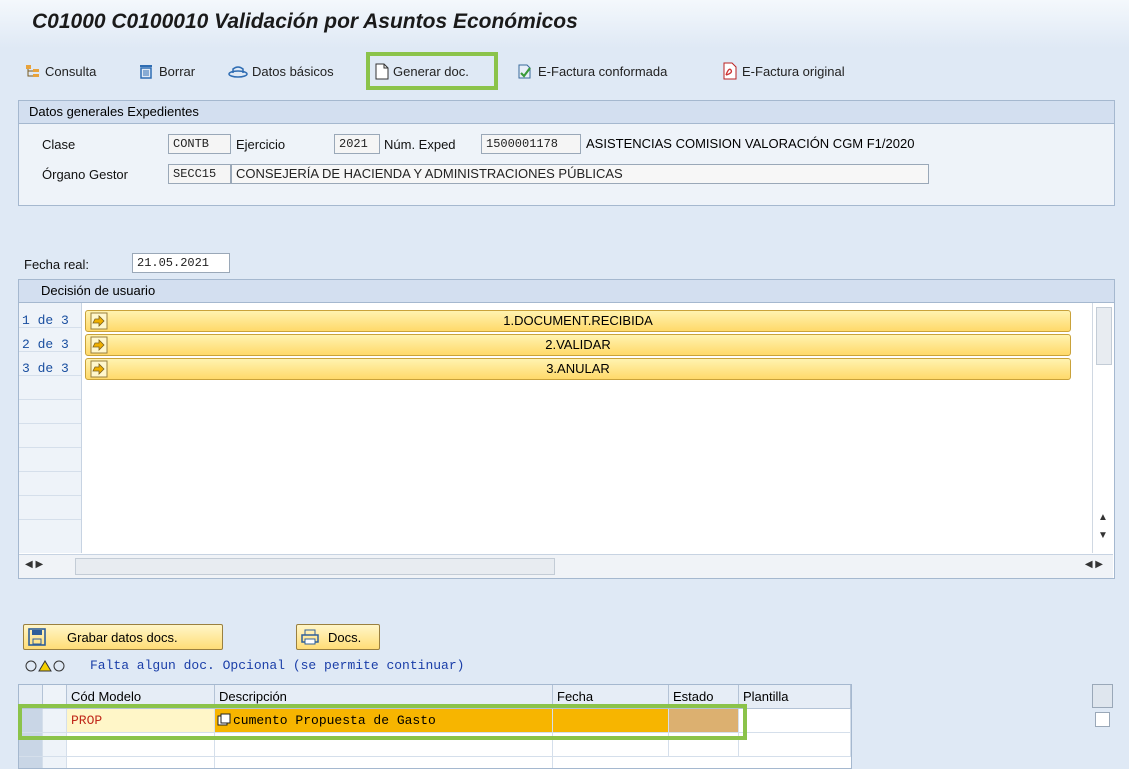 The image size is (1129, 769). I want to click on docs-button: Docs., so click(338, 637).